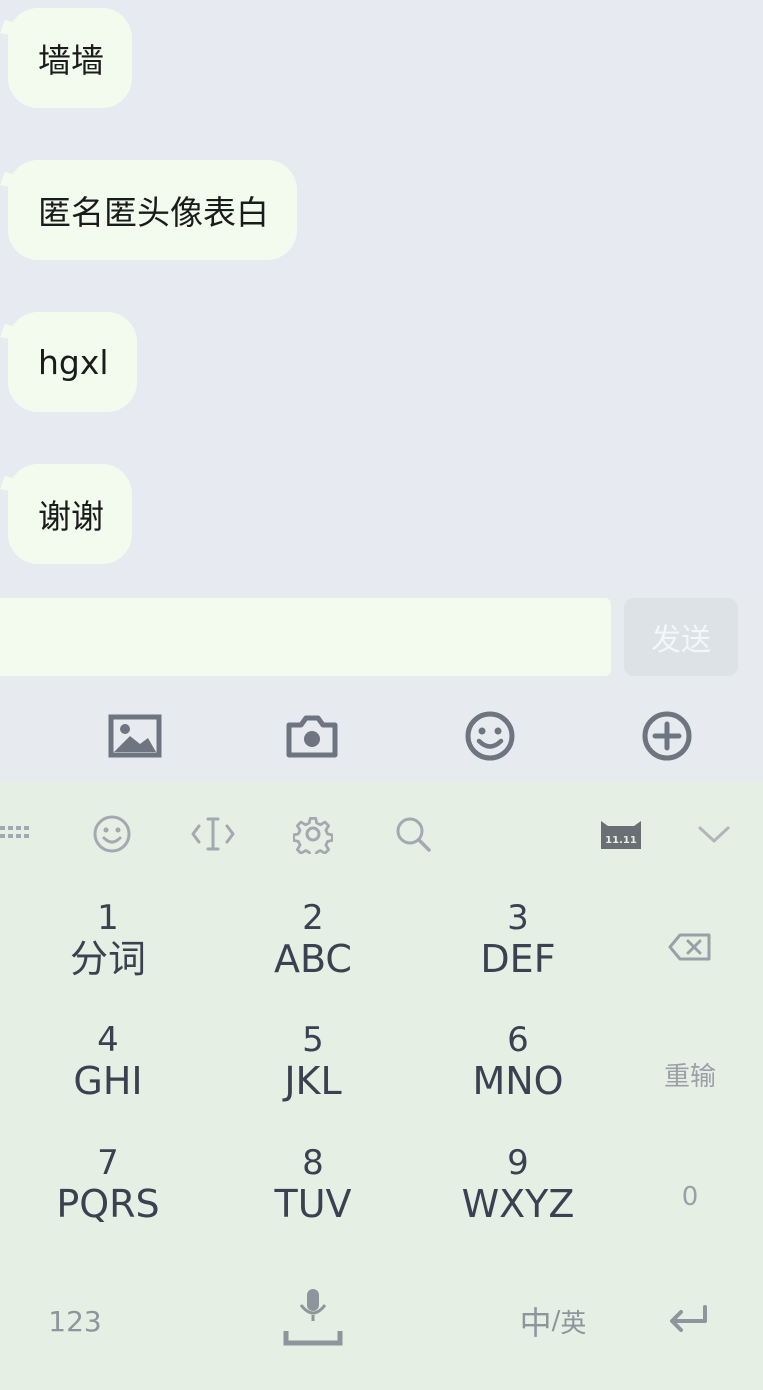 This screenshot has height=1390, width=763. What do you see at coordinates (413, 834) in the screenshot?
I see `search-icon` at bounding box center [413, 834].